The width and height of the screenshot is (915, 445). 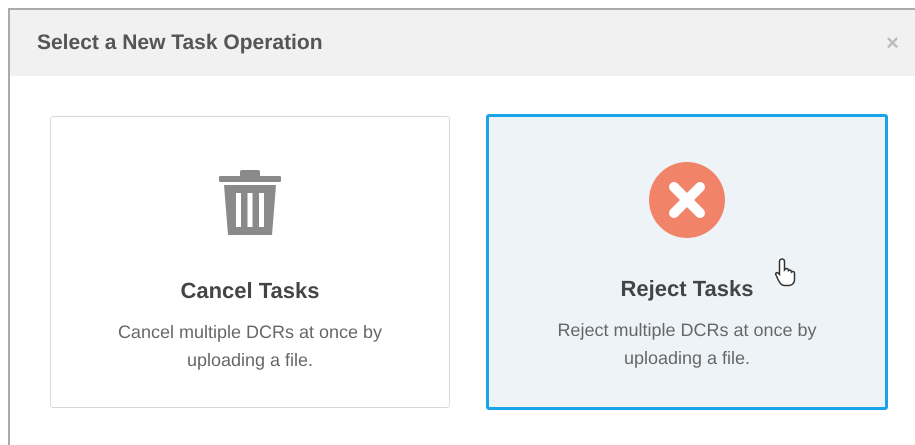 I want to click on close-circle-icon, so click(x=687, y=200).